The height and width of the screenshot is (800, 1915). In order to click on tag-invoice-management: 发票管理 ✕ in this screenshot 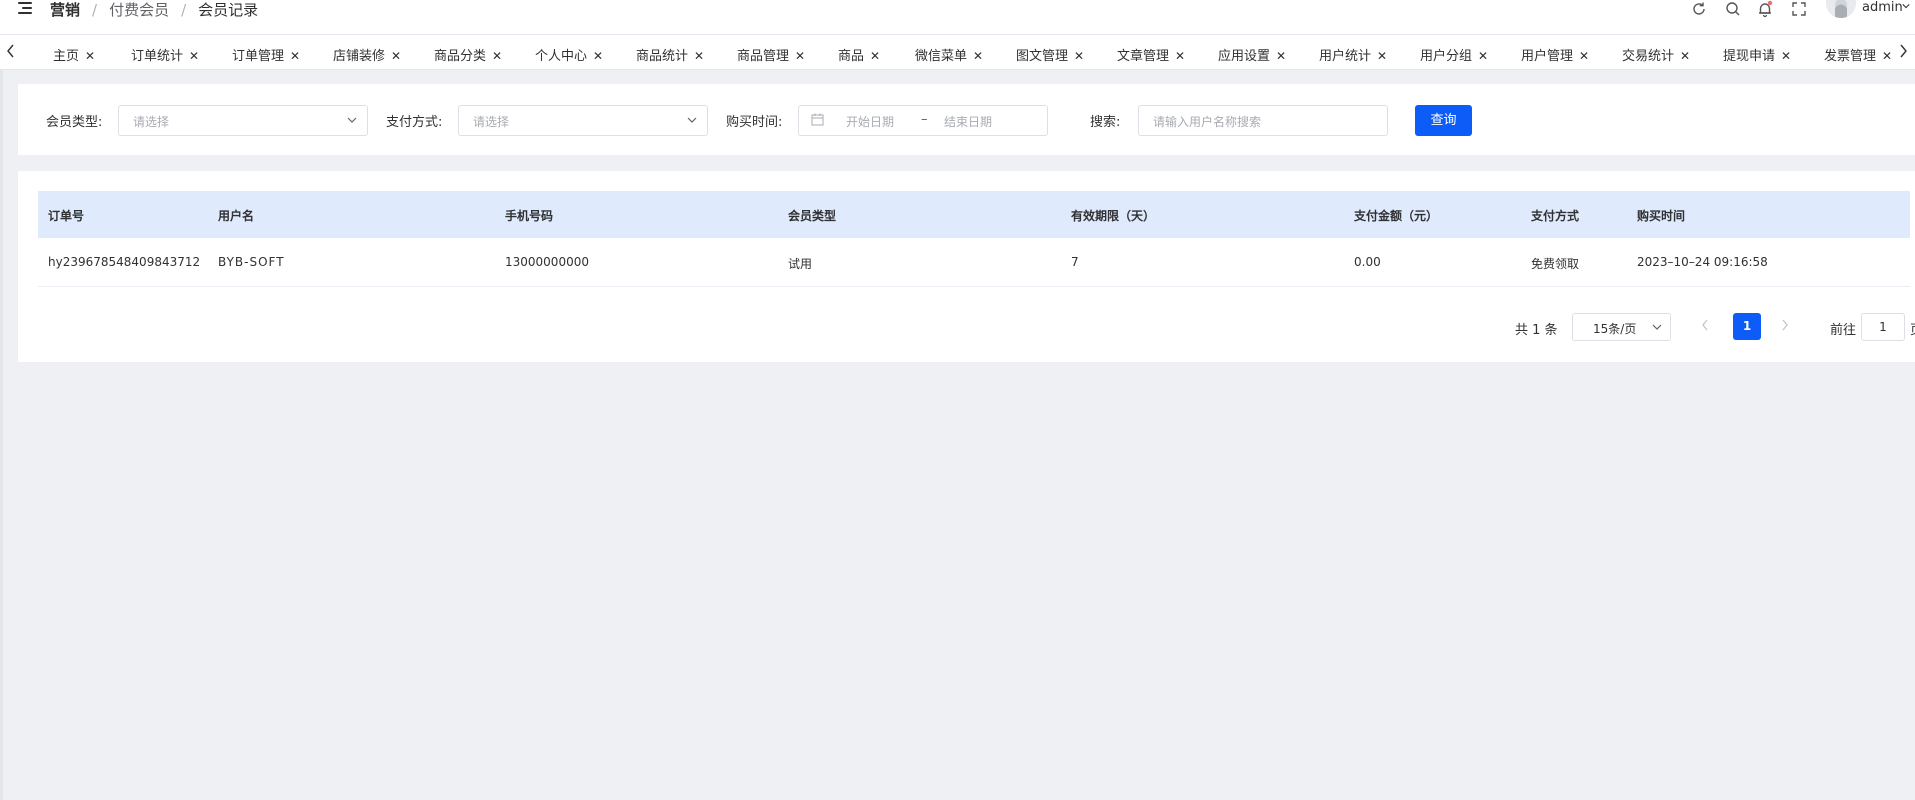, I will do `click(1858, 54)`.